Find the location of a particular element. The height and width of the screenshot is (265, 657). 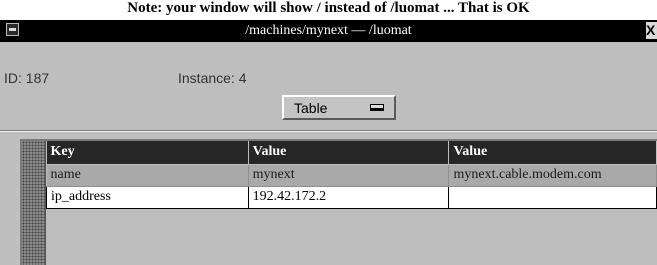

table-cell: mynext.cable.modem.com is located at coordinates (552, 175).